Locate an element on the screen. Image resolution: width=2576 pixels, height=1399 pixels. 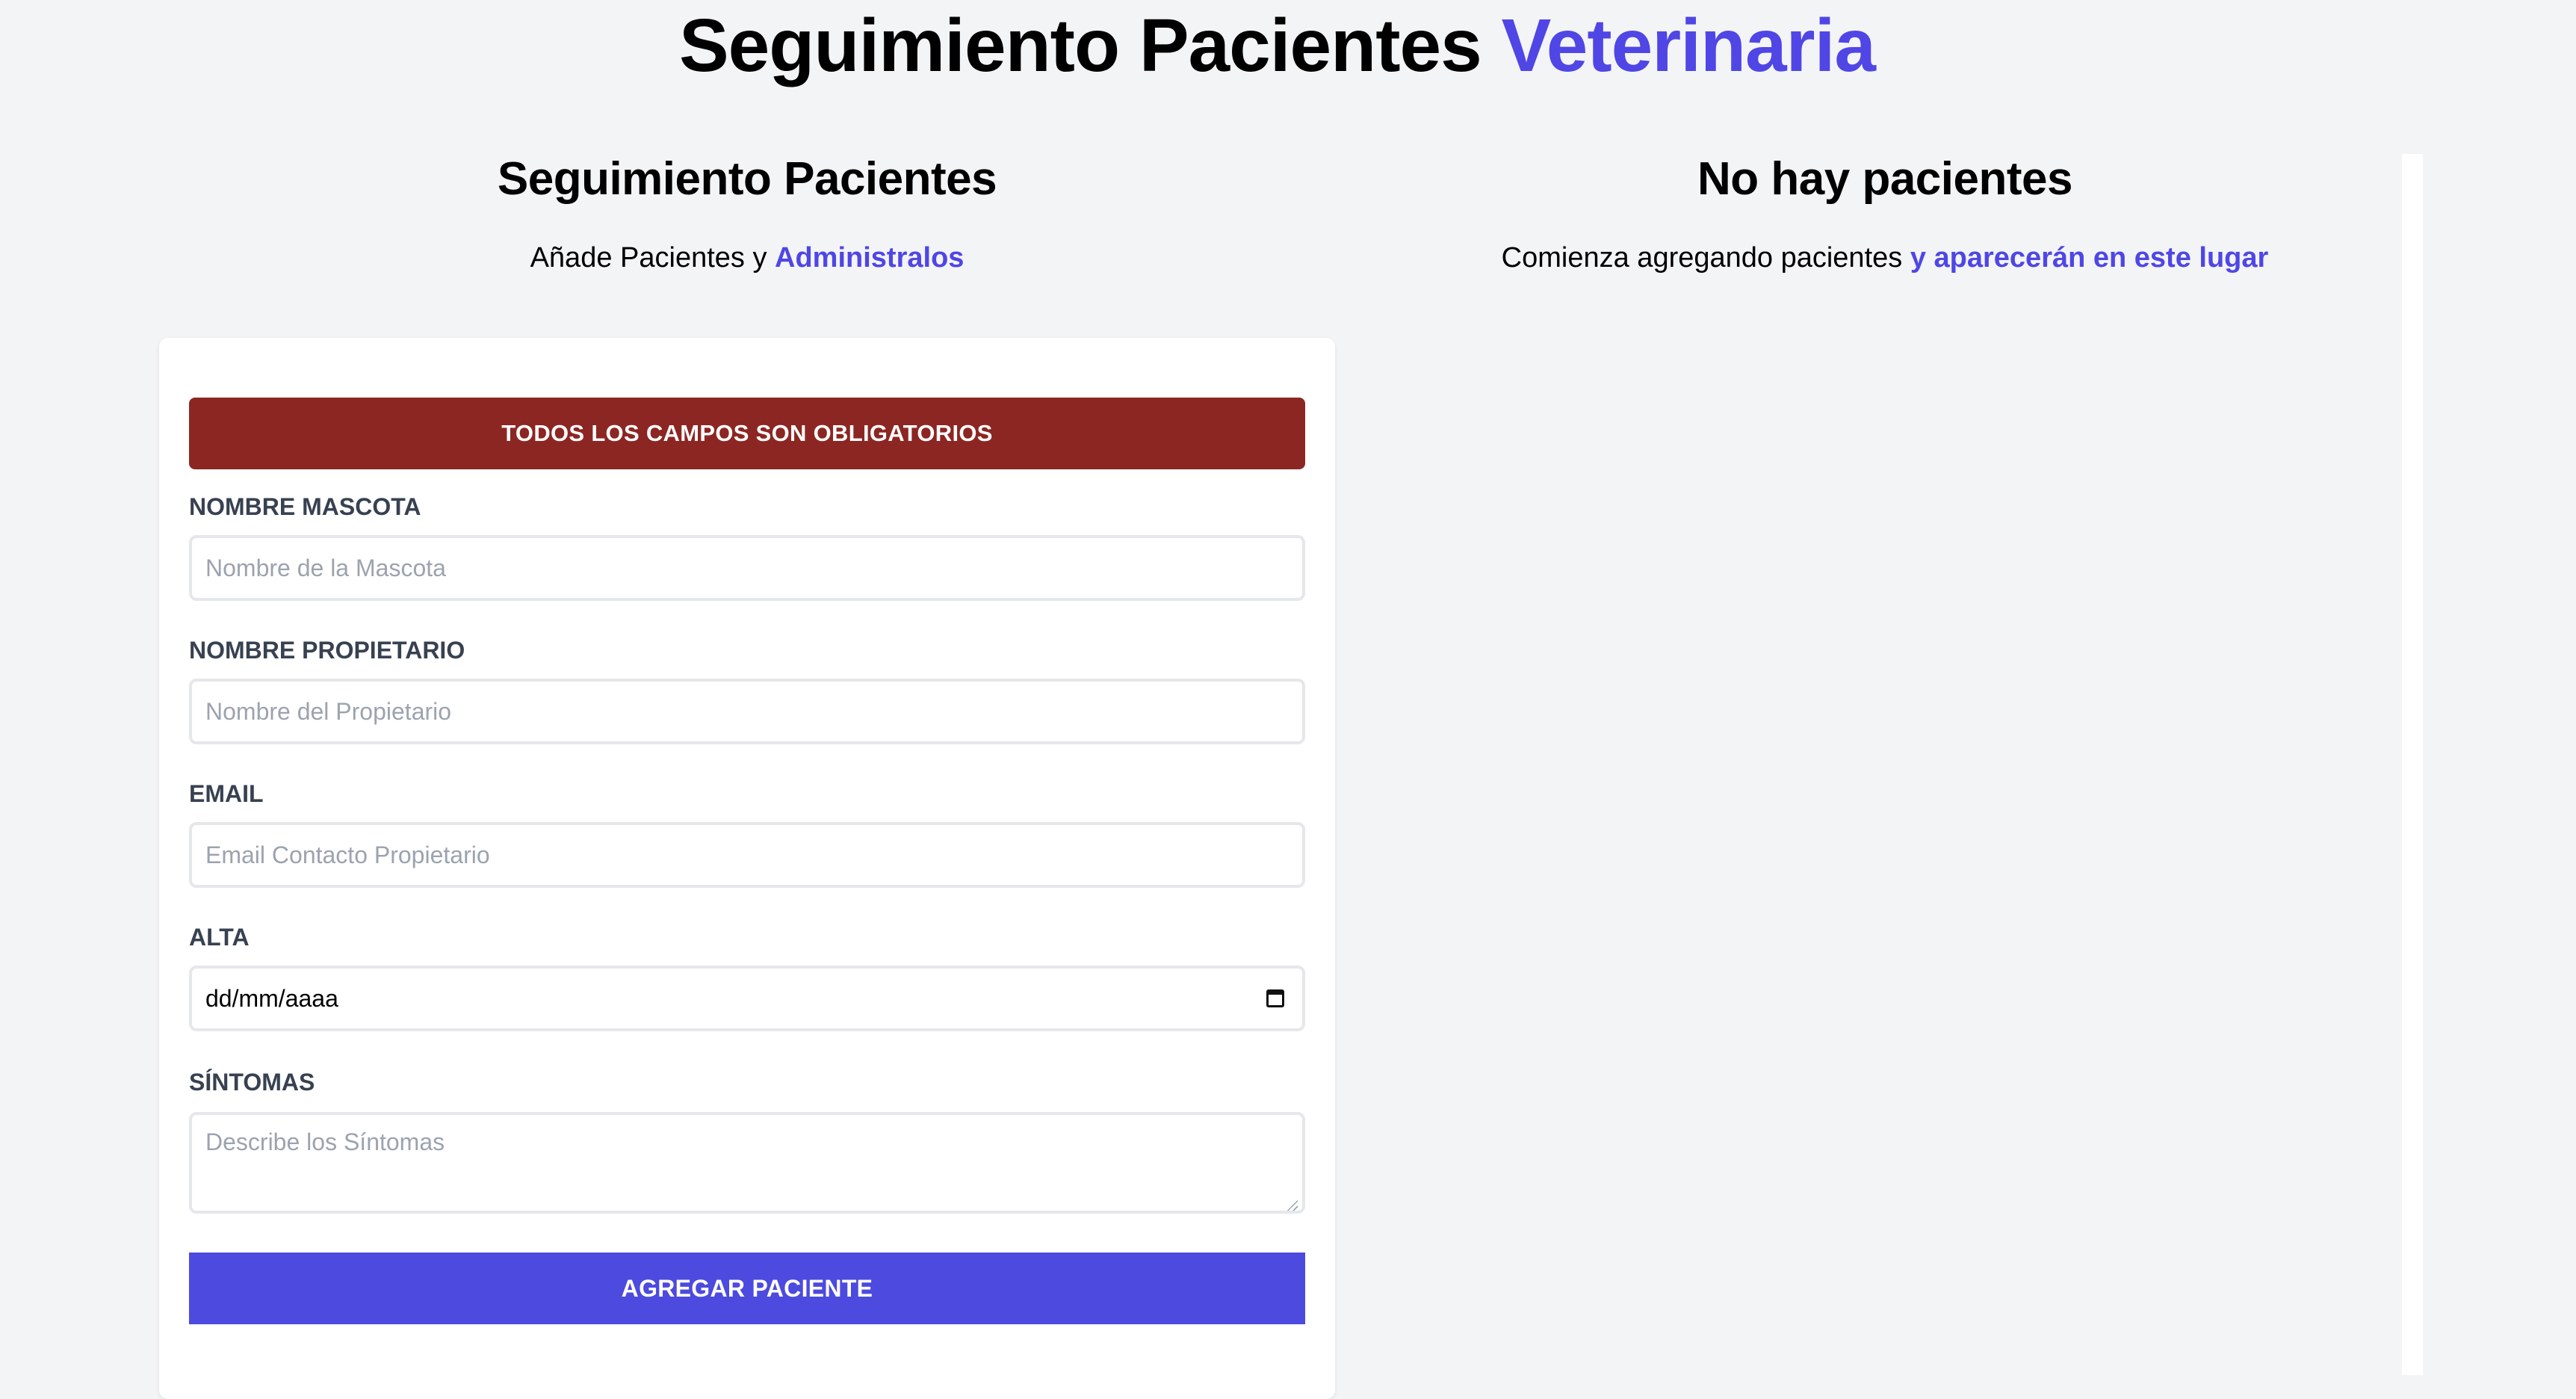
form-panel-subtitle: Añade Pacientes y Administralos is located at coordinates (747, 258).